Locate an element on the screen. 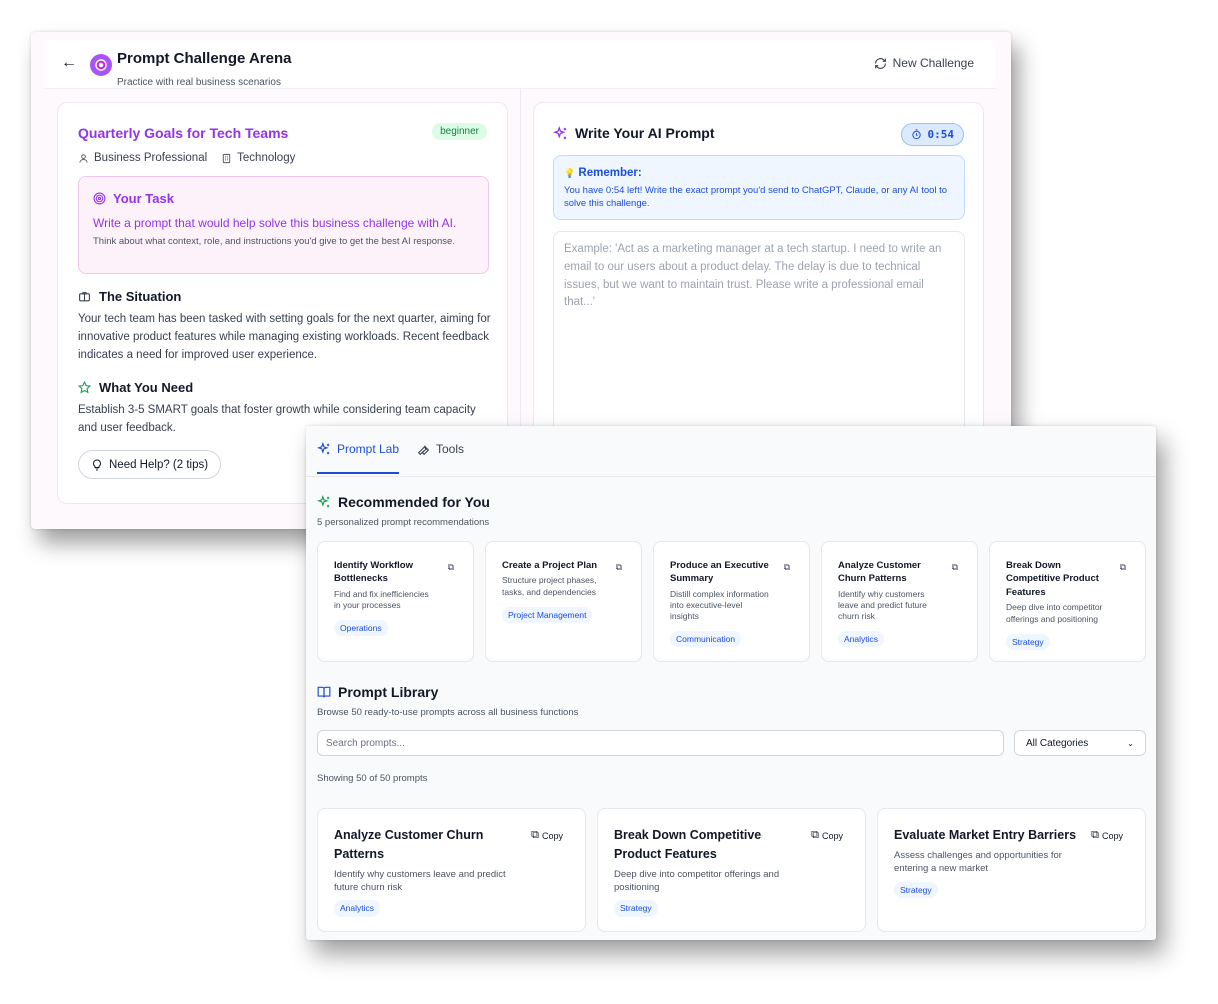 This screenshot has width=1218, height=1004. library-heading: Prompt Library is located at coordinates (377, 692).